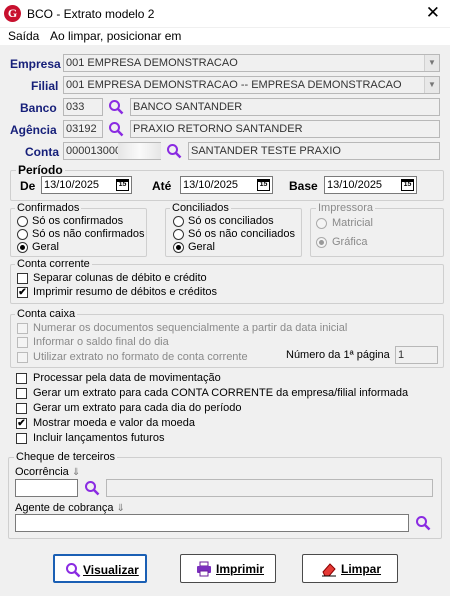 This screenshot has height=596, width=450. I want to click on ocorrencia-label: Ocorrência ⇓, so click(47, 472).